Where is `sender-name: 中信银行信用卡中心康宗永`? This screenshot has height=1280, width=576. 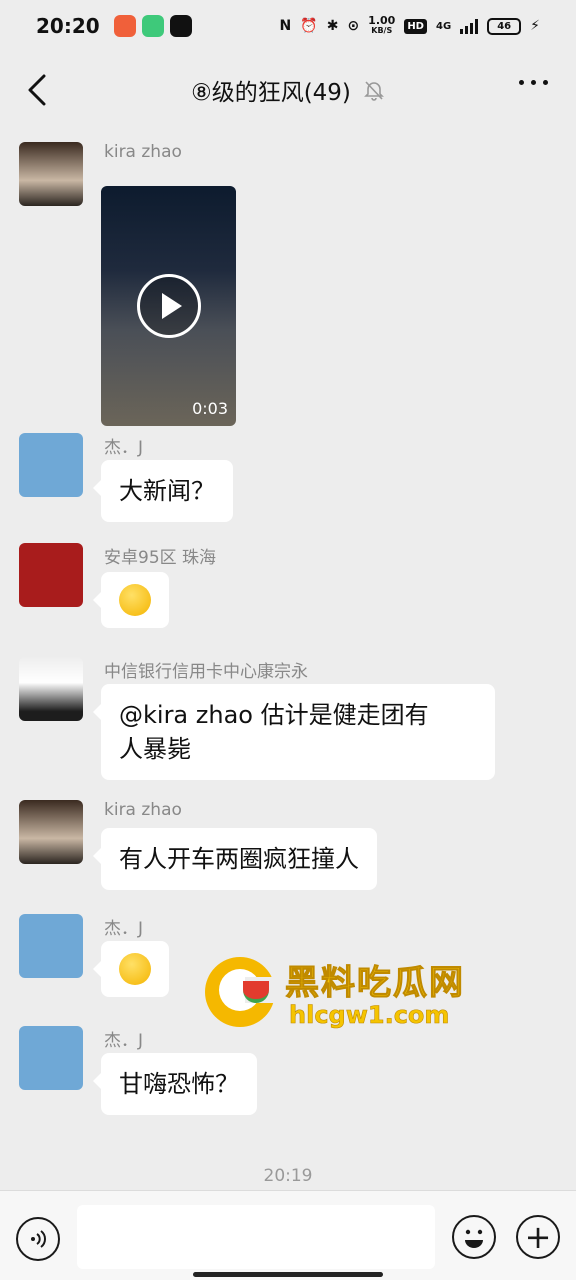 sender-name: 中信银行信用卡中心康宗永 is located at coordinates (206, 672).